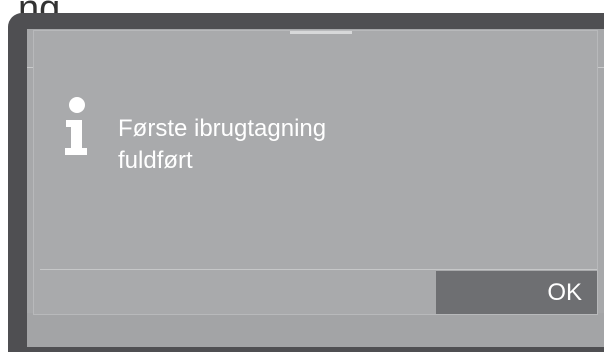 The height and width of the screenshot is (352, 604). Describe the element at coordinates (76, 126) in the screenshot. I see `info-icon` at that location.